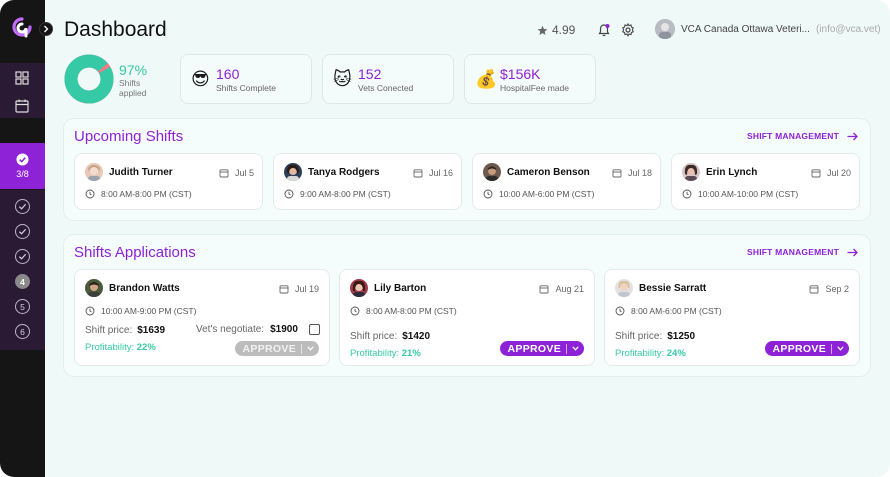 The width and height of the screenshot is (890, 477). I want to click on donut-value-arc, so click(89, 79).